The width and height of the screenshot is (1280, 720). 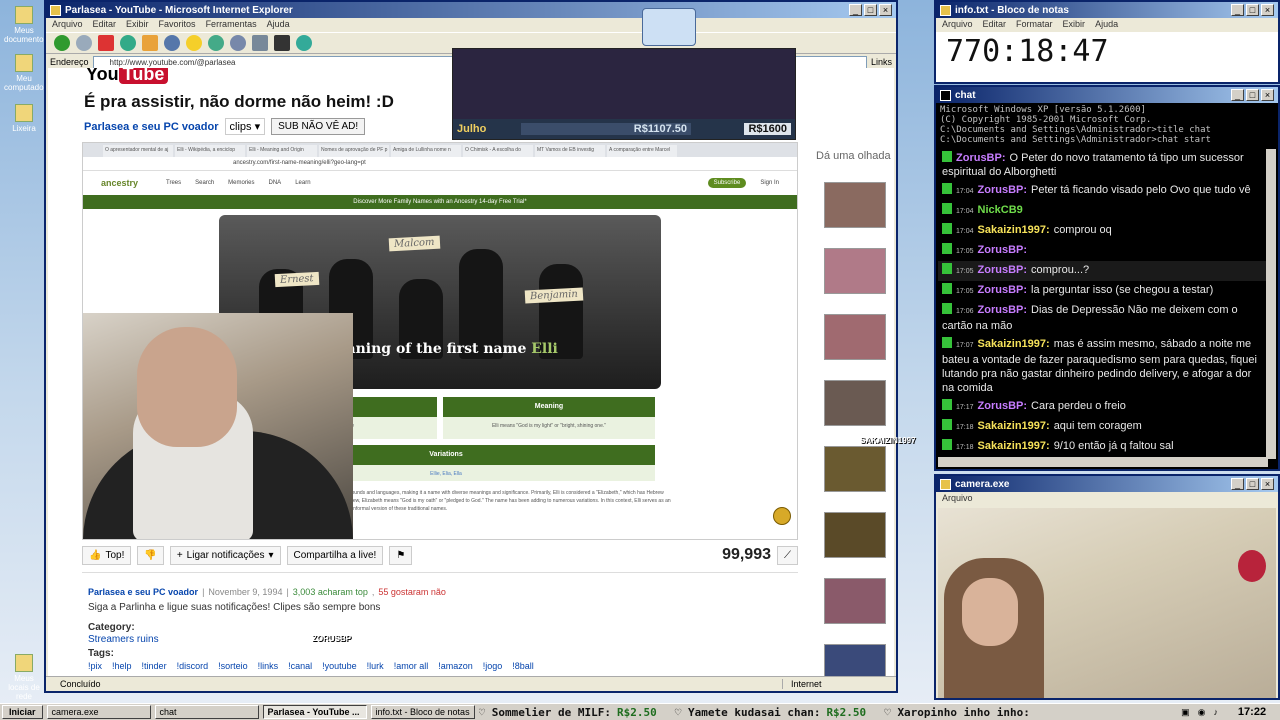 I want to click on subscribe-button: SUB NÃO VÊ AD!, so click(x=318, y=126).